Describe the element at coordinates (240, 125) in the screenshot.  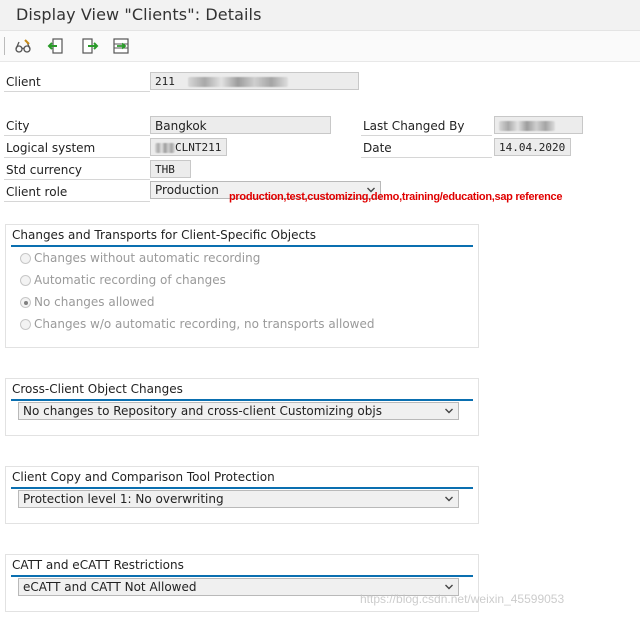
I see `city-field: Bangkok` at that location.